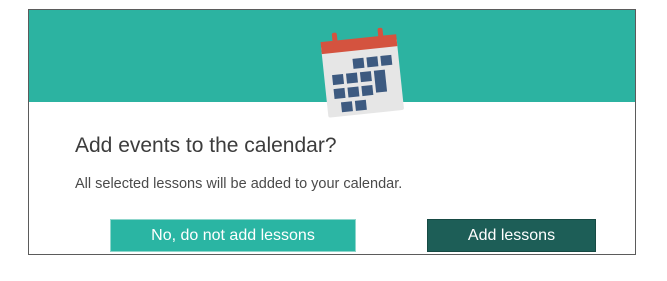 The width and height of the screenshot is (667, 281). Describe the element at coordinates (362, 72) in the screenshot. I see `calendar-icon` at that location.